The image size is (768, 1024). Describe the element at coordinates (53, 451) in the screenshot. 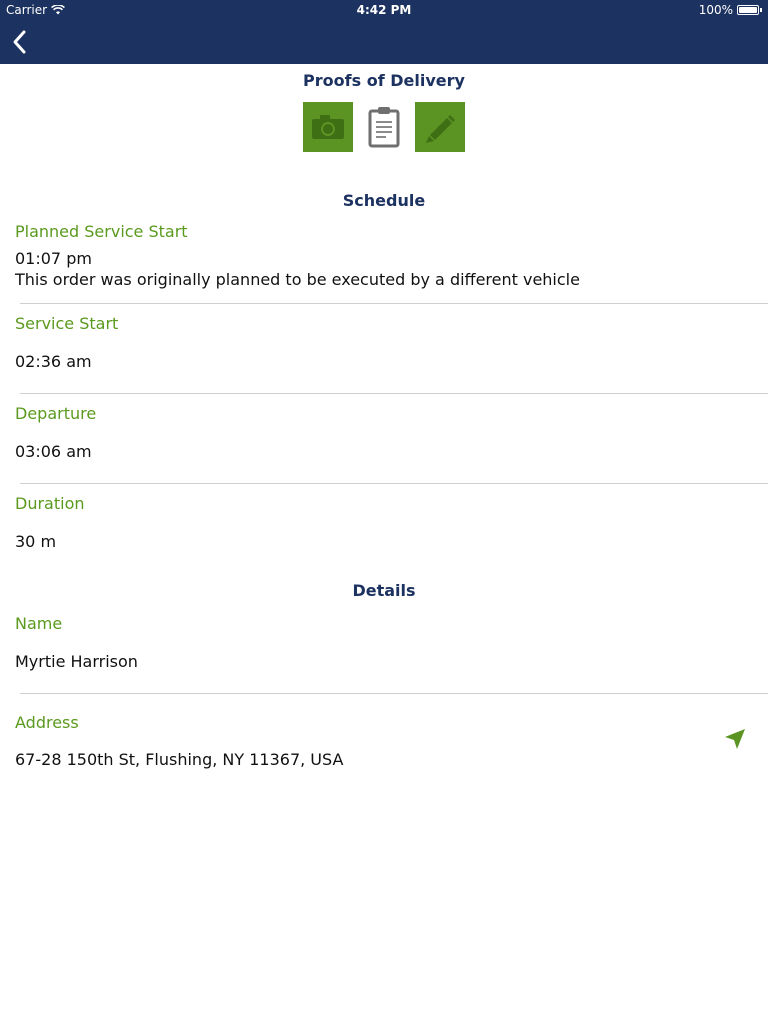

I see `departure-value: 03:06 am` at that location.